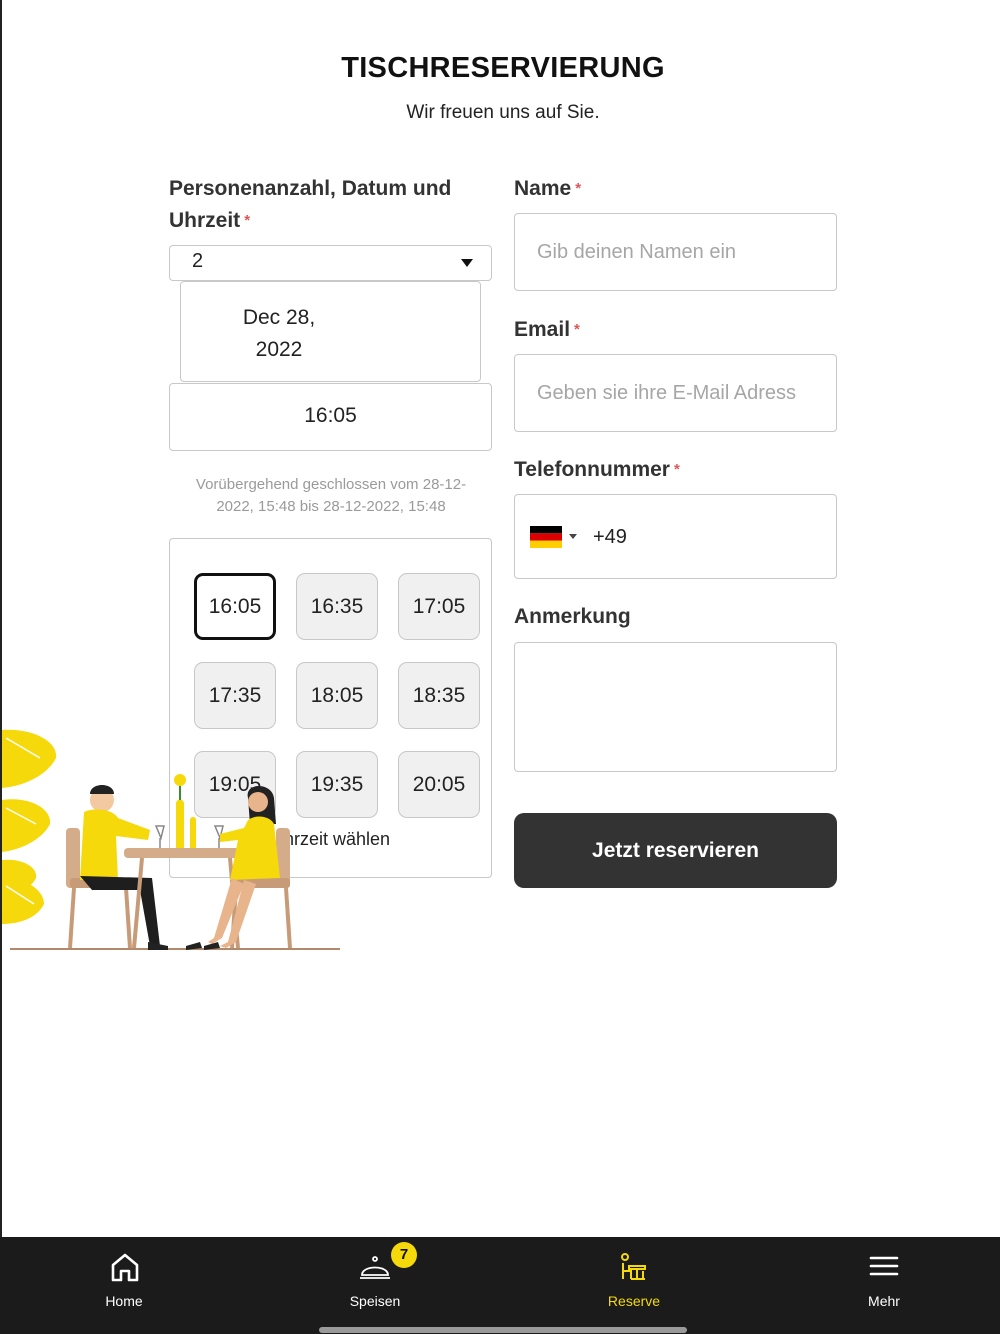 The height and width of the screenshot is (1334, 1000). I want to click on dining-table-icon, so click(633, 1266).